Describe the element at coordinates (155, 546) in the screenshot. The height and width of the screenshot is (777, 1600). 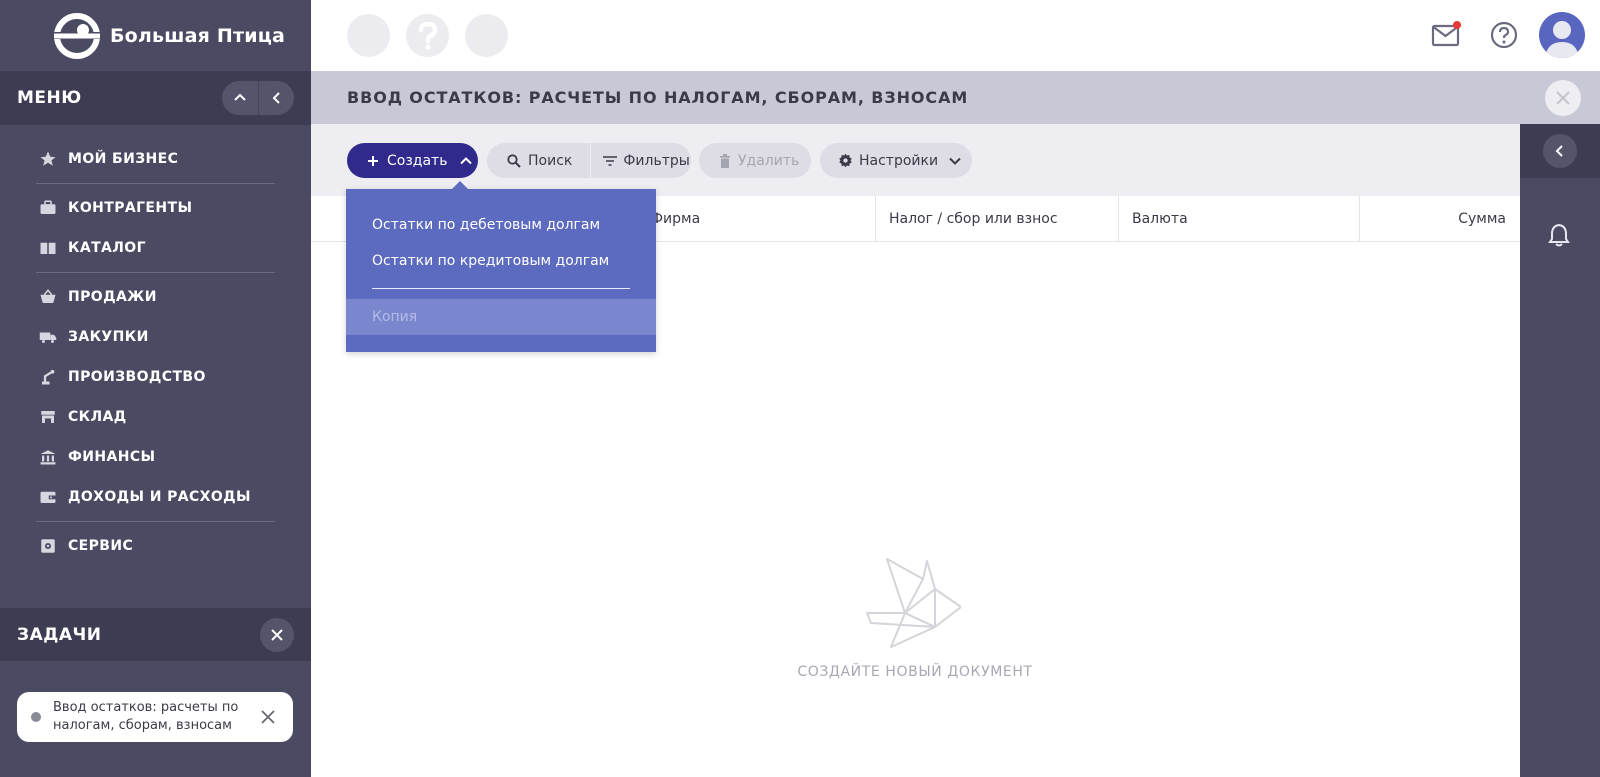
I see `sidebar-item-service: СЕРВИС` at that location.